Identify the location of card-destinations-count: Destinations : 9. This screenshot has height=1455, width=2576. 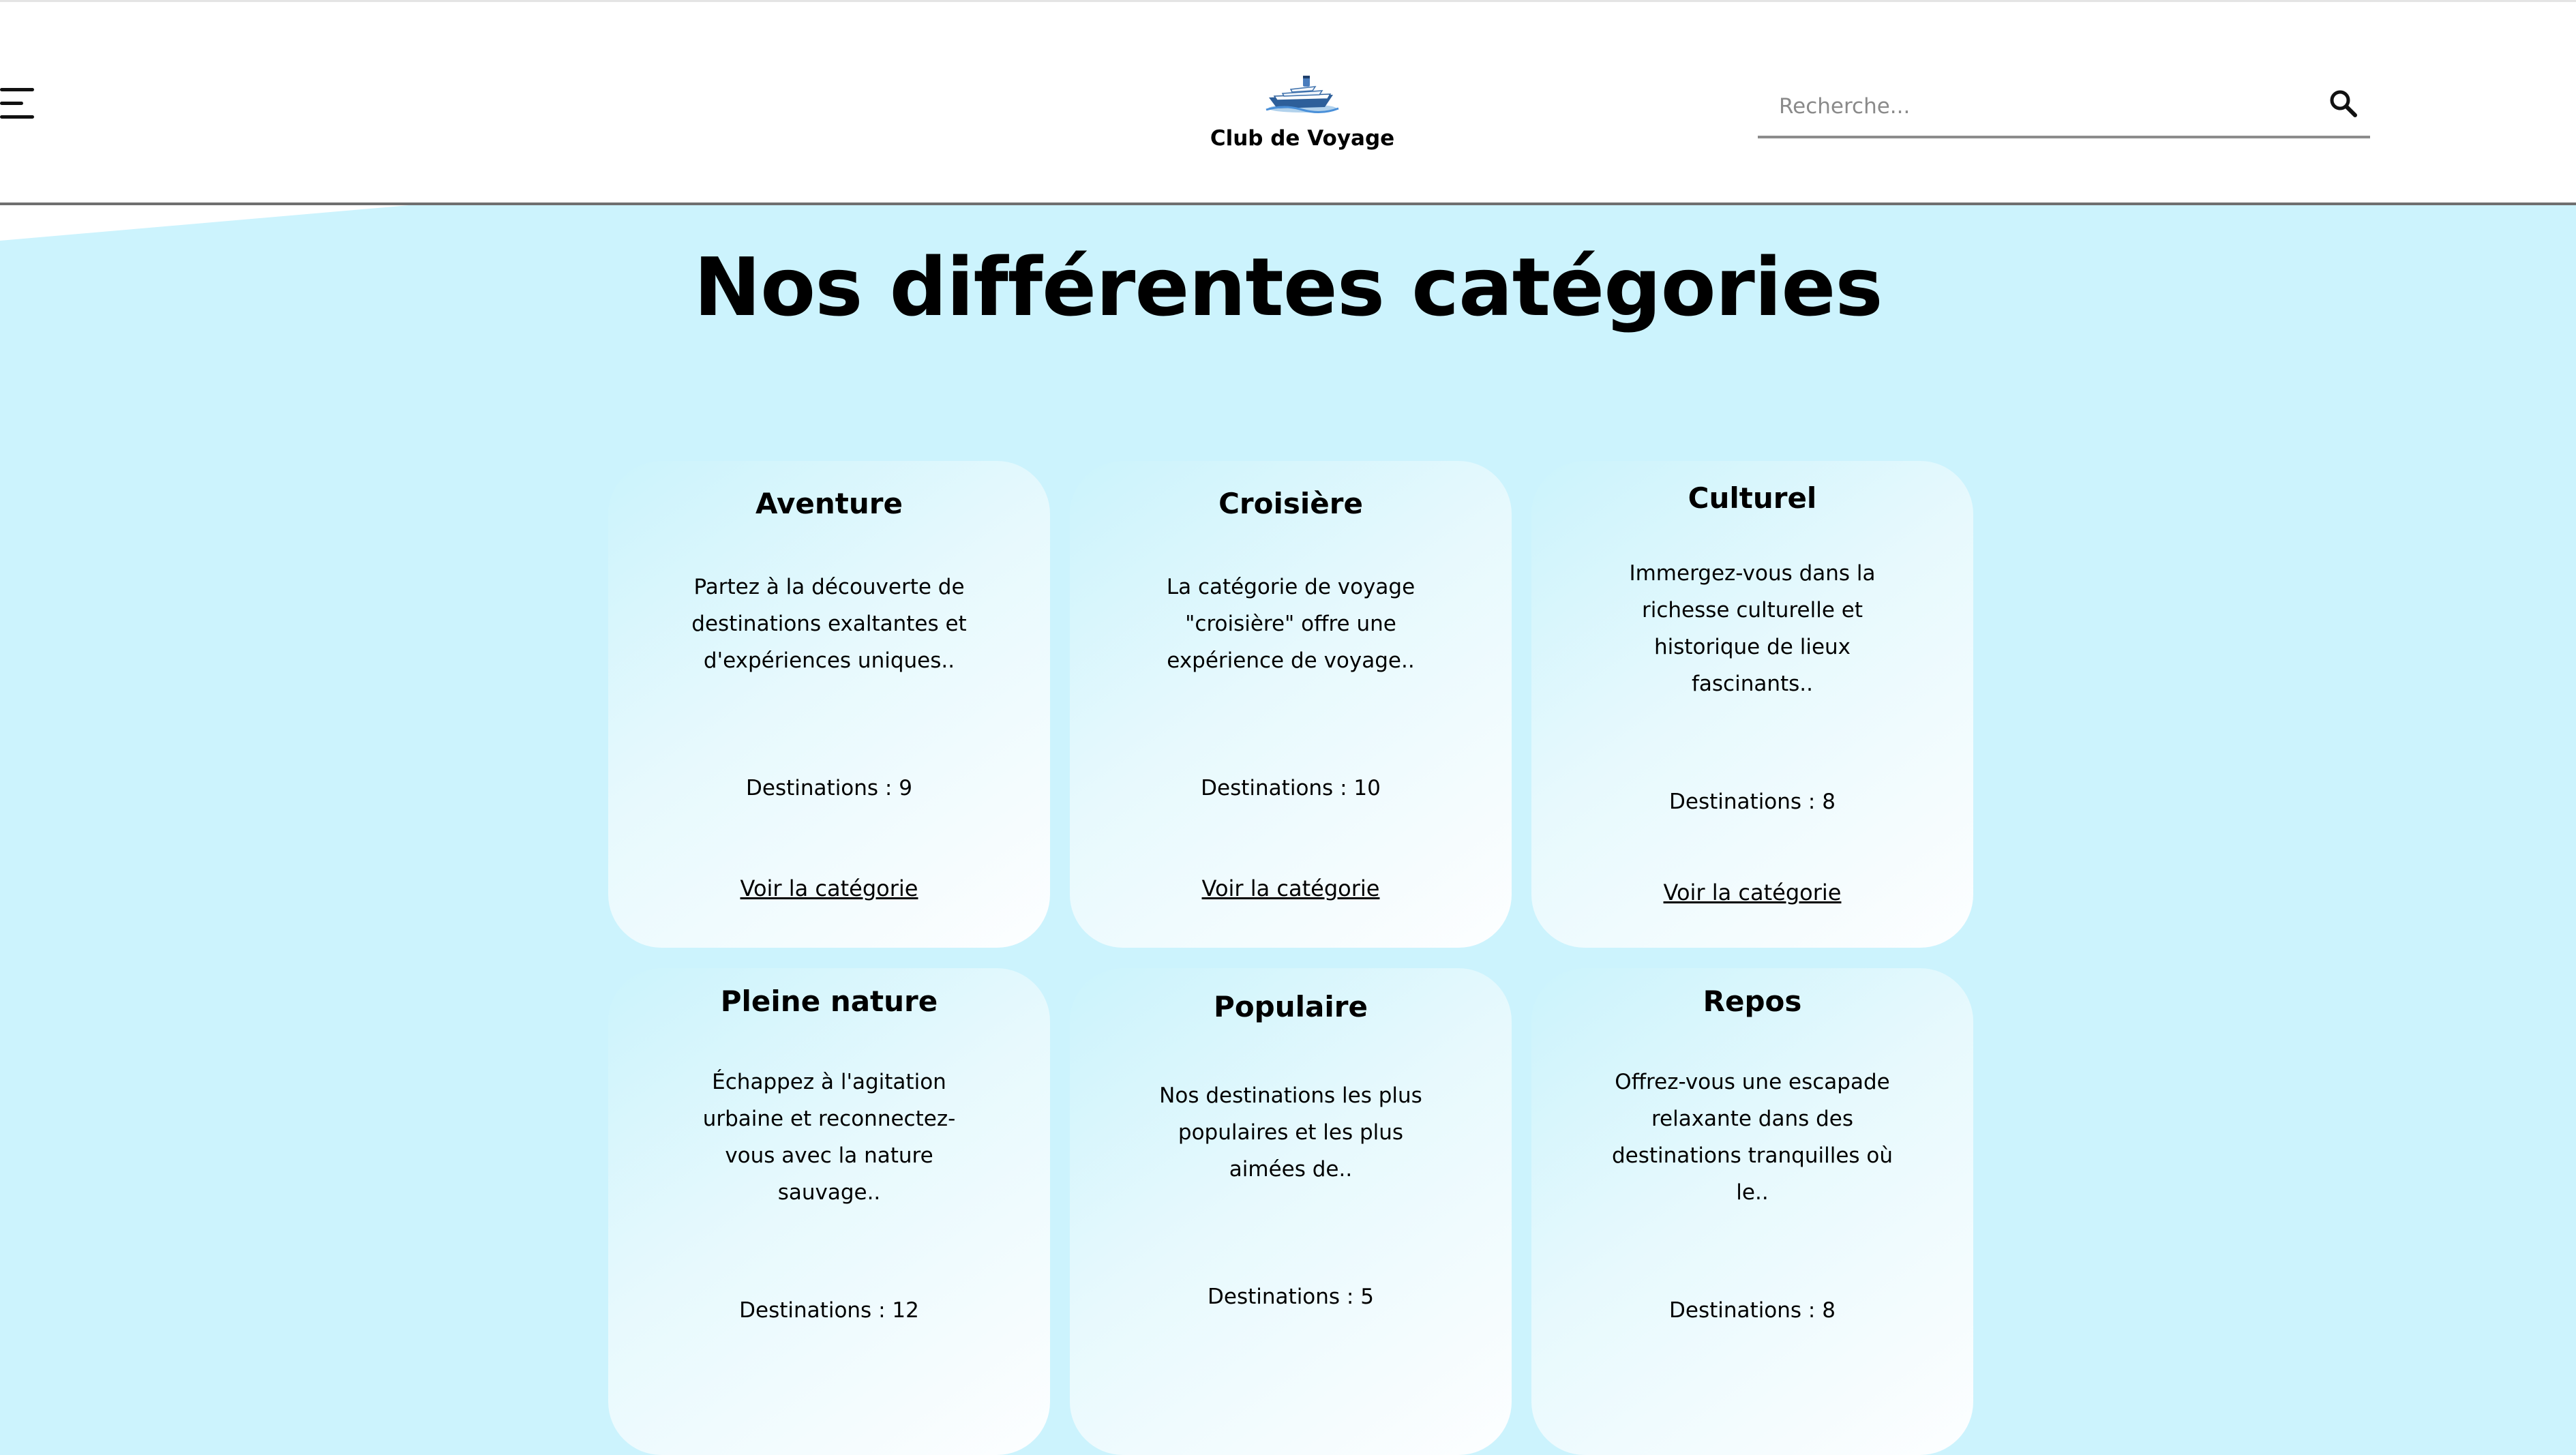
(829, 788).